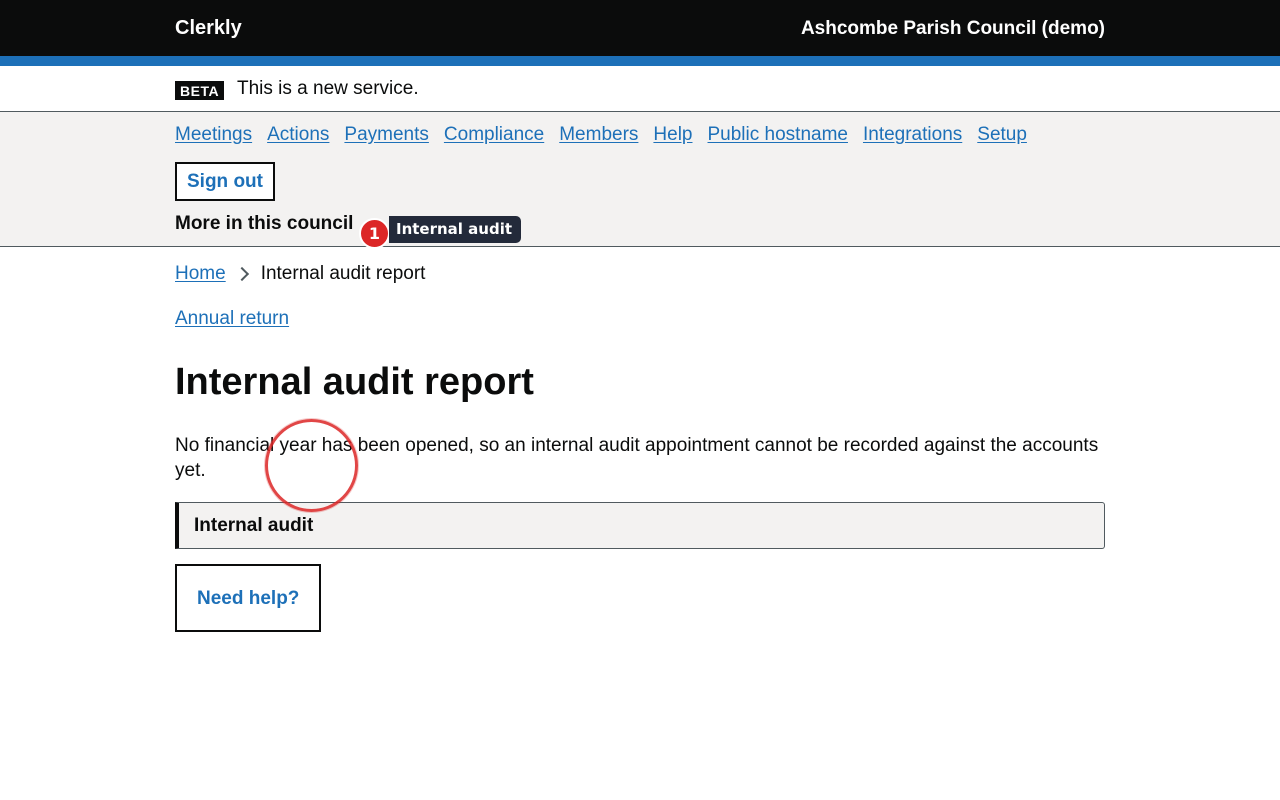 The image size is (1280, 800). Describe the element at coordinates (912, 135) in the screenshot. I see `nav-link-integrations: Integrations` at that location.